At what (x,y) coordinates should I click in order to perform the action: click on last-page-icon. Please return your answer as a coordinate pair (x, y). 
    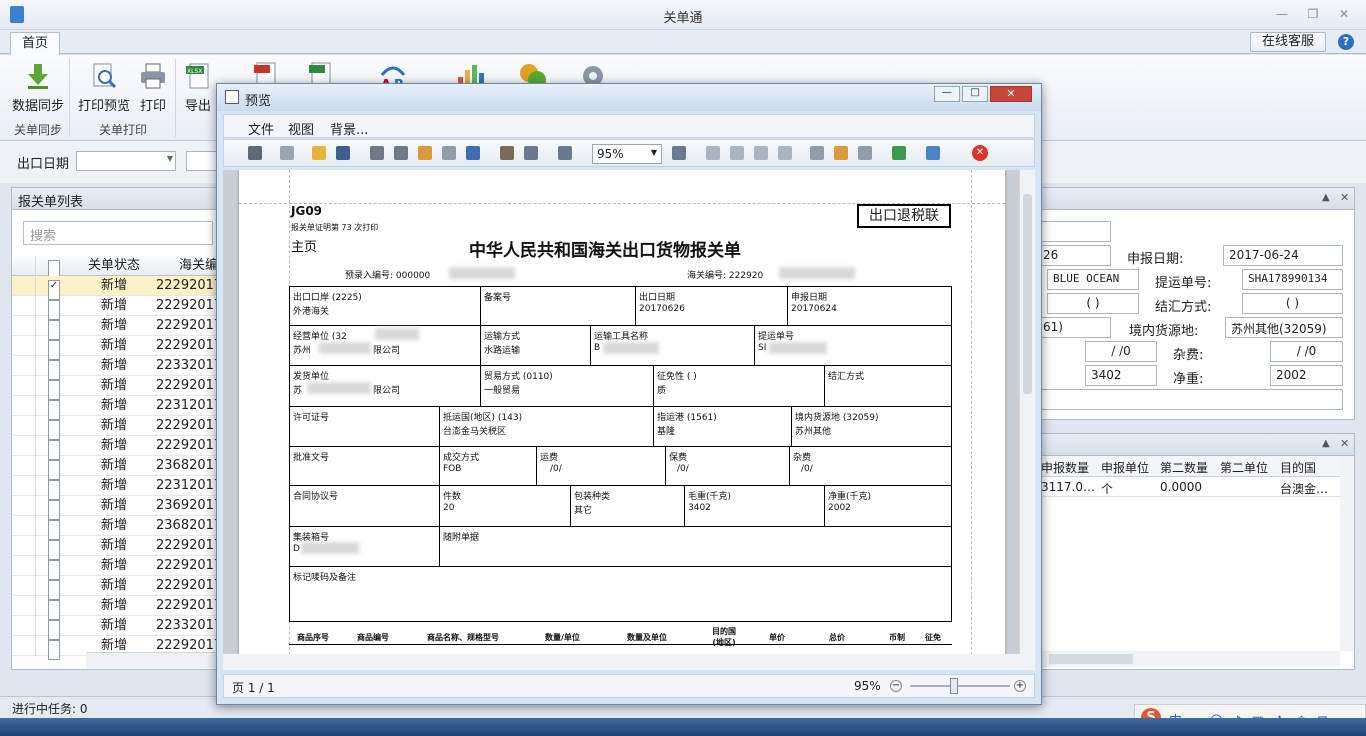
    Looking at the image, I should click on (785, 153).